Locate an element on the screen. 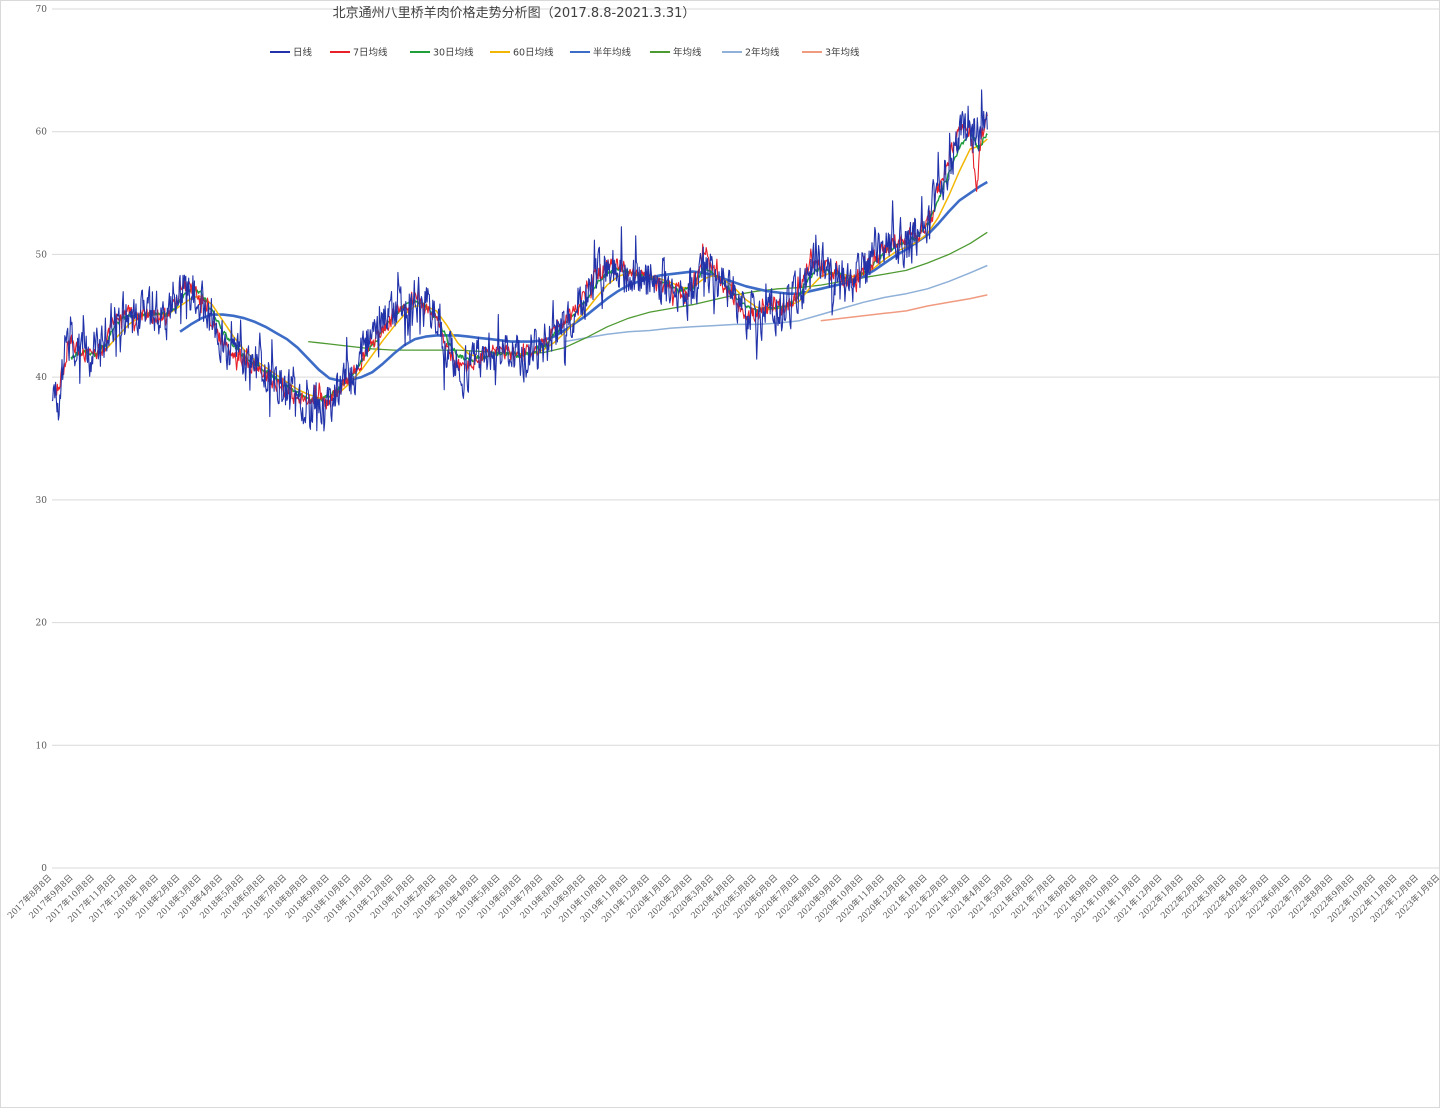  y-tick-label: 50 is located at coordinates (42, 255).